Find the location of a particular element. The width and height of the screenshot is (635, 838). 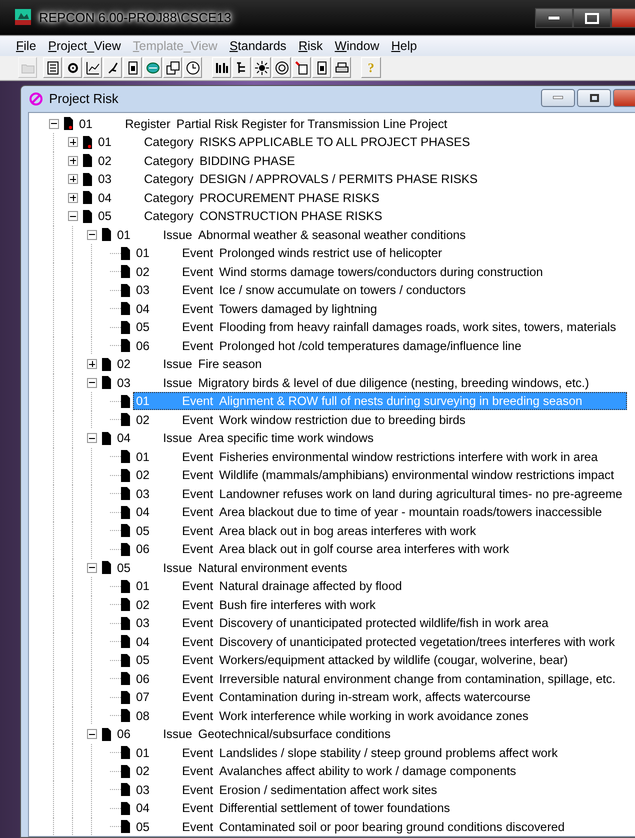

list-icon is located at coordinates (53, 67).